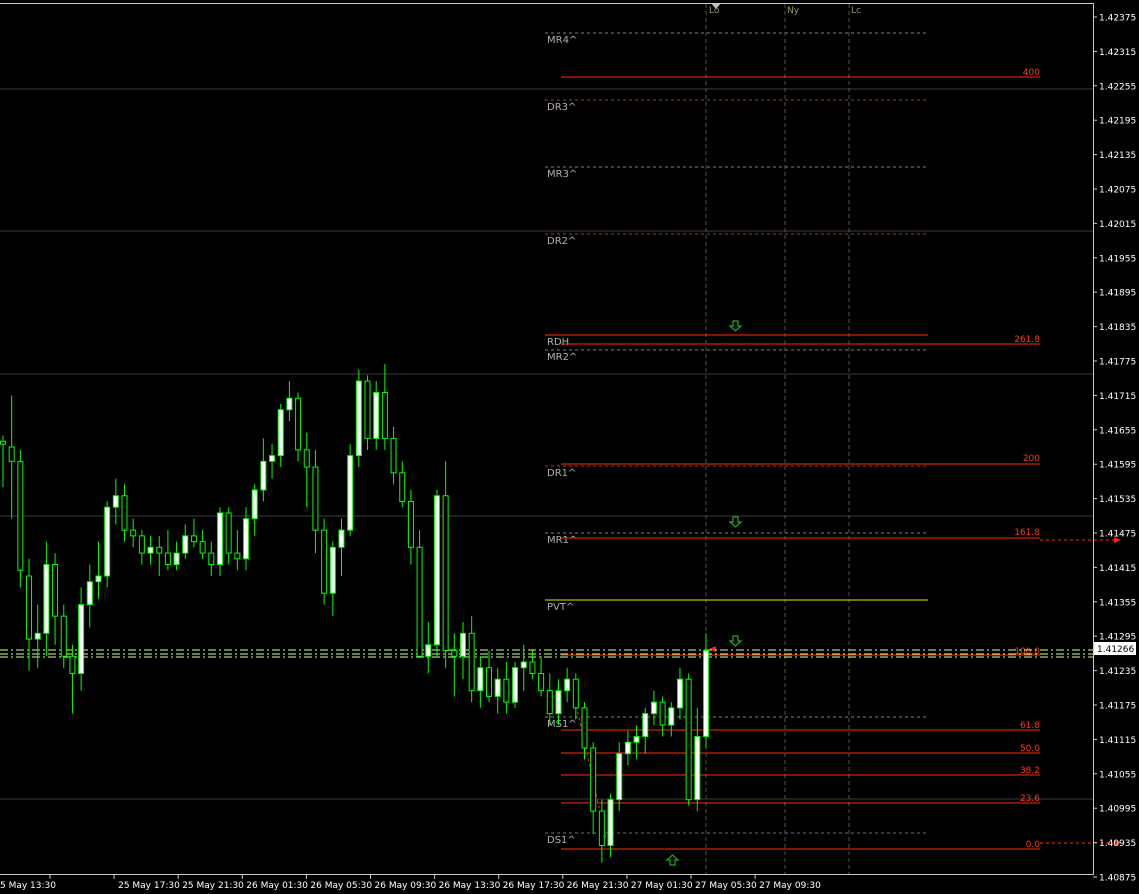 This screenshot has height=894, width=1139. Describe the element at coordinates (562, 40) in the screenshot. I see `pivot-label-mr4: MR4^` at that location.